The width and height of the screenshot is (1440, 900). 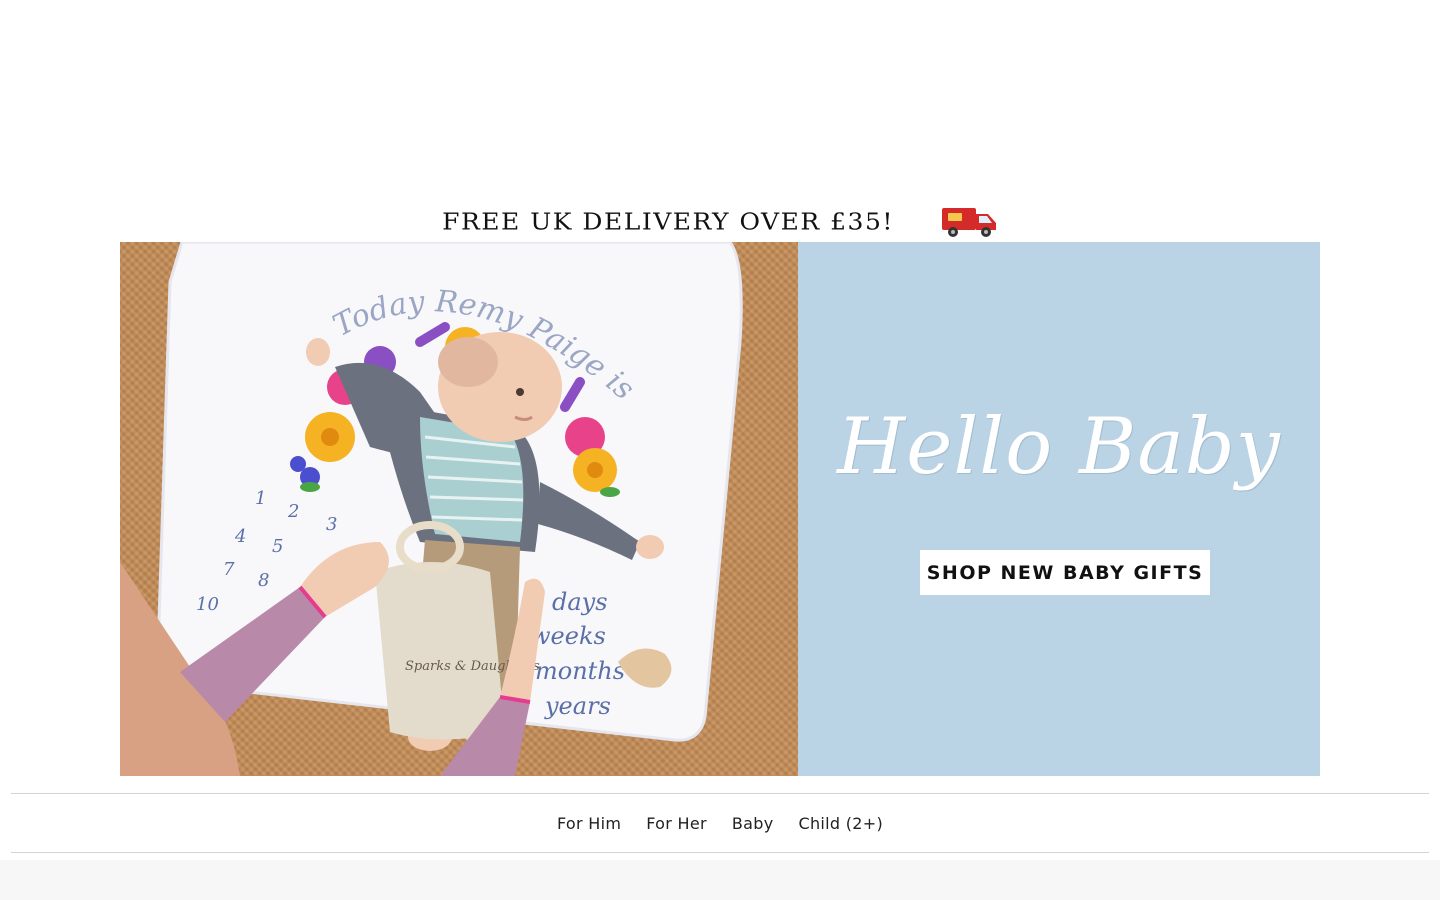 I want to click on blanket-number: 2, so click(x=293, y=511).